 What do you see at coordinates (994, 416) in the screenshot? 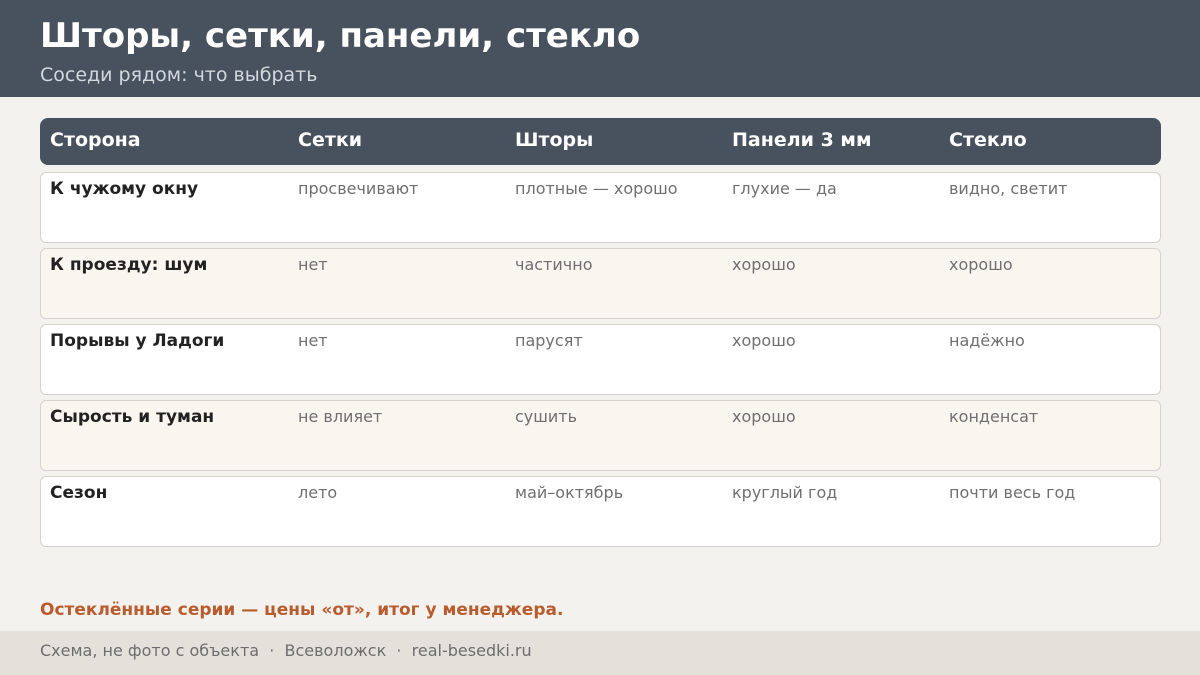
I see `table-cell: конденсат` at bounding box center [994, 416].